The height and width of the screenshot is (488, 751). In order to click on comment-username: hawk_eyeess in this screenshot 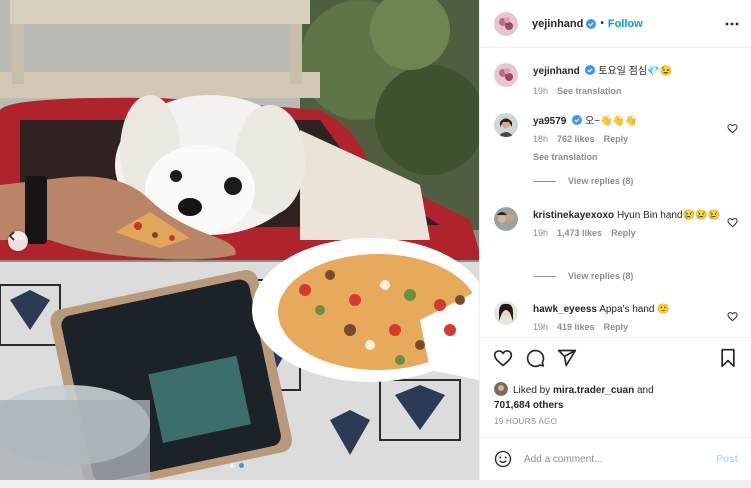, I will do `click(565, 309)`.